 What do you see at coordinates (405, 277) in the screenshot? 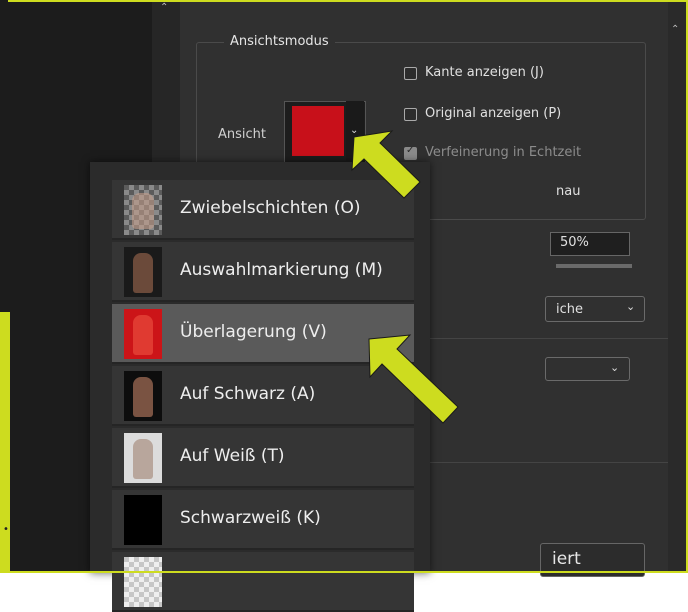
I see `annotation-arrows` at bounding box center [405, 277].